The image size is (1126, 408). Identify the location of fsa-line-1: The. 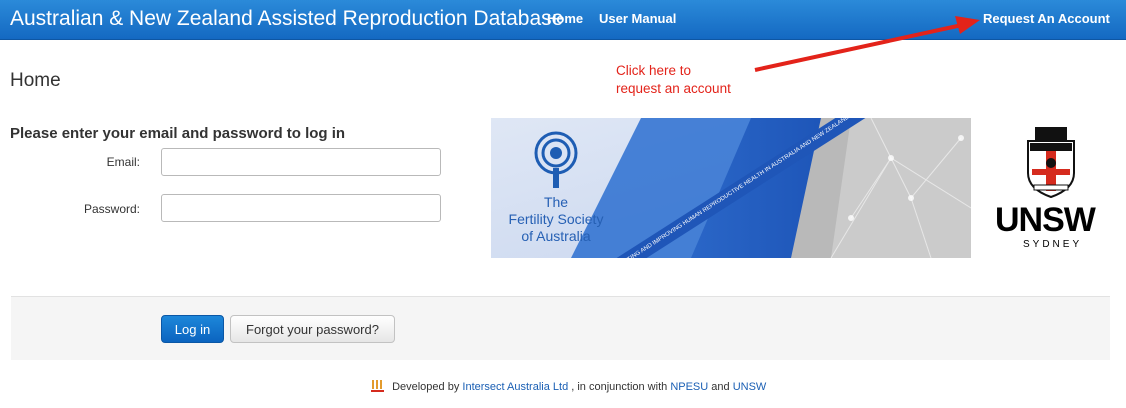
(556, 202).